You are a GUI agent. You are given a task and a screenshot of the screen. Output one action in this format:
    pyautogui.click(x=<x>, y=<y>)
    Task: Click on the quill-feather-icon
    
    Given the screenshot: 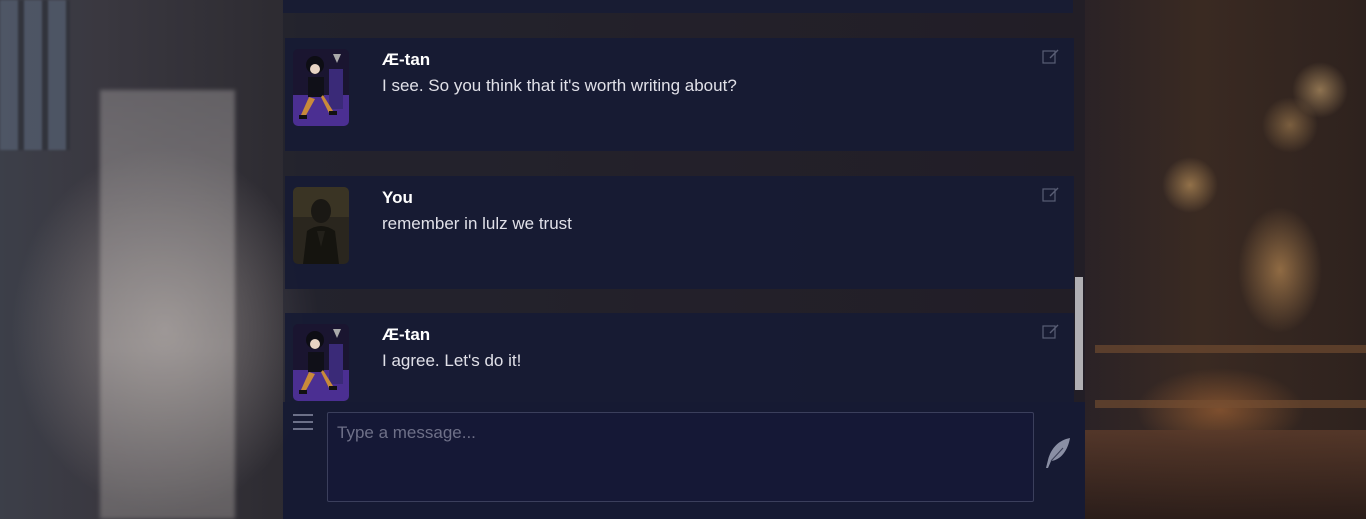 What is the action you would take?
    pyautogui.click(x=1058, y=453)
    